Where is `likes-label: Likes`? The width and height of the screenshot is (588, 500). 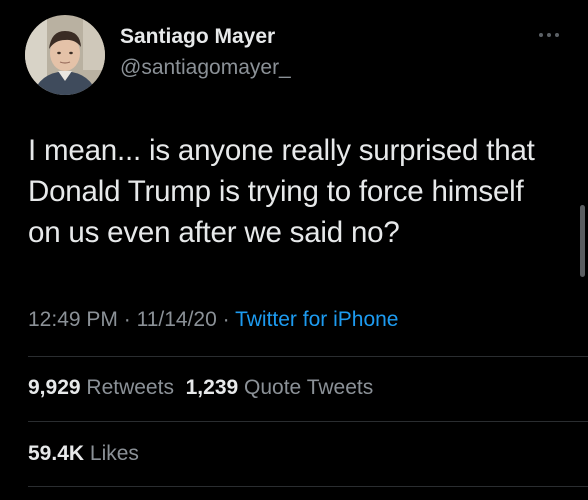 likes-label: Likes is located at coordinates (114, 453).